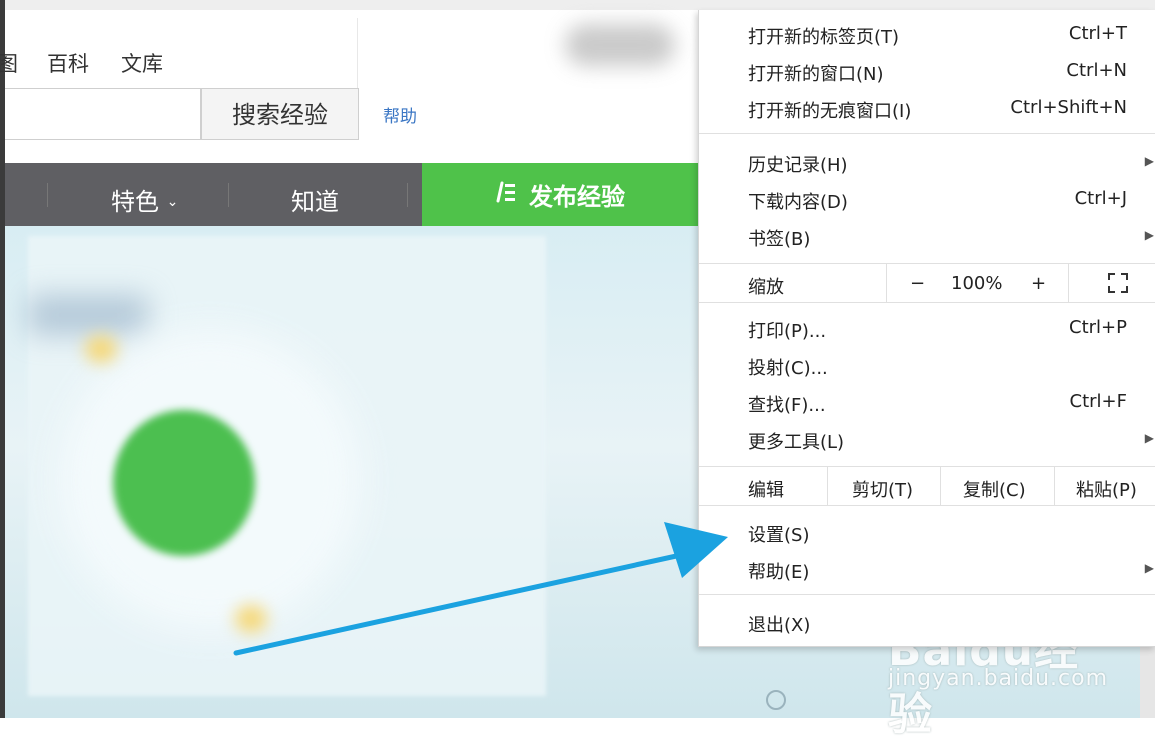  What do you see at coordinates (776, 700) in the screenshot?
I see `decorative-circle` at bounding box center [776, 700].